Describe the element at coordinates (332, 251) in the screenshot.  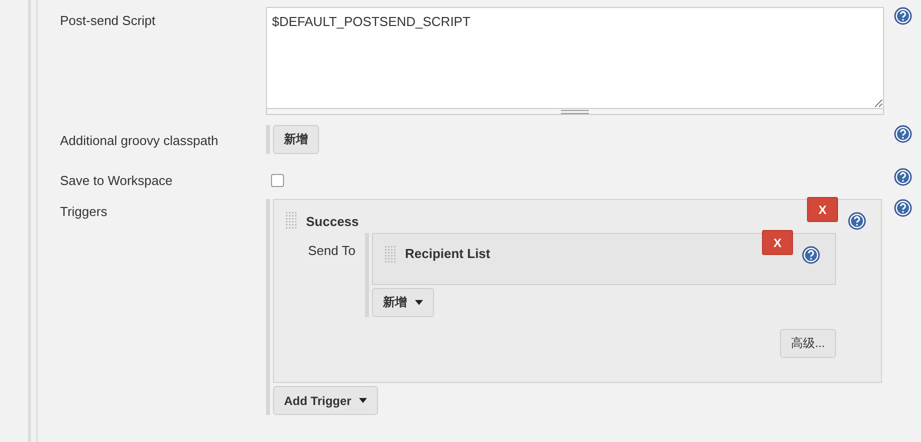
I see `field-label: Send To` at that location.